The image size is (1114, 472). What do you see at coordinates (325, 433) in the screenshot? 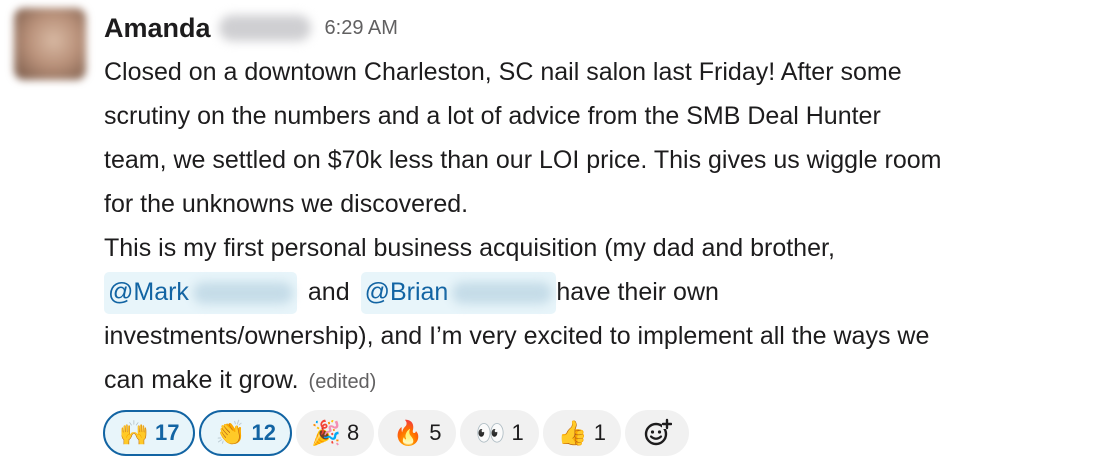
I see `party-popper-icon: 🎉` at bounding box center [325, 433].